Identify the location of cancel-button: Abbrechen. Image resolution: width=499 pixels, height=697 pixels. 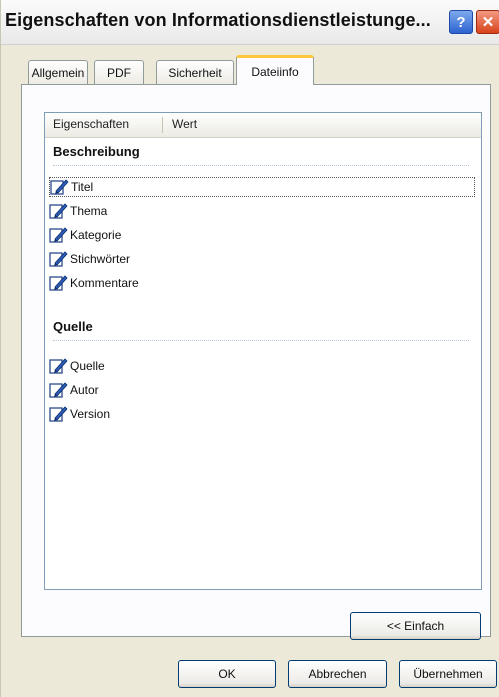
(337, 674).